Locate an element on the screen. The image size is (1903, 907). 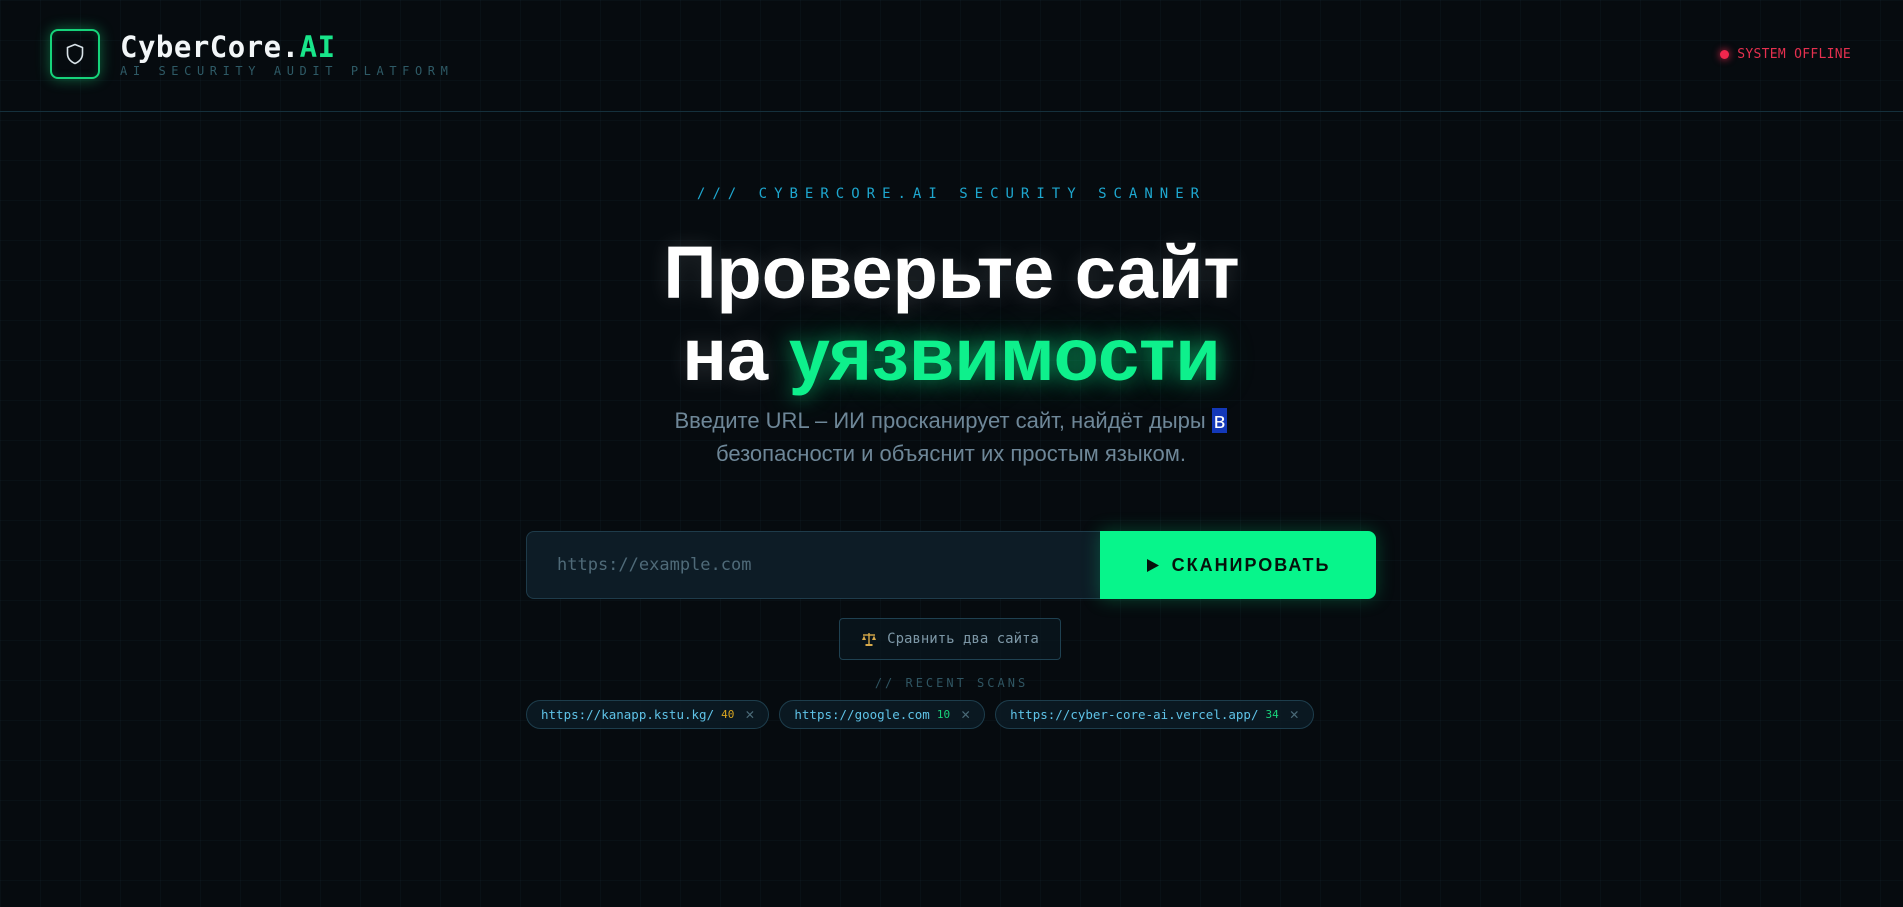
status-text: SYSTEM OFFLINE is located at coordinates (1794, 54).